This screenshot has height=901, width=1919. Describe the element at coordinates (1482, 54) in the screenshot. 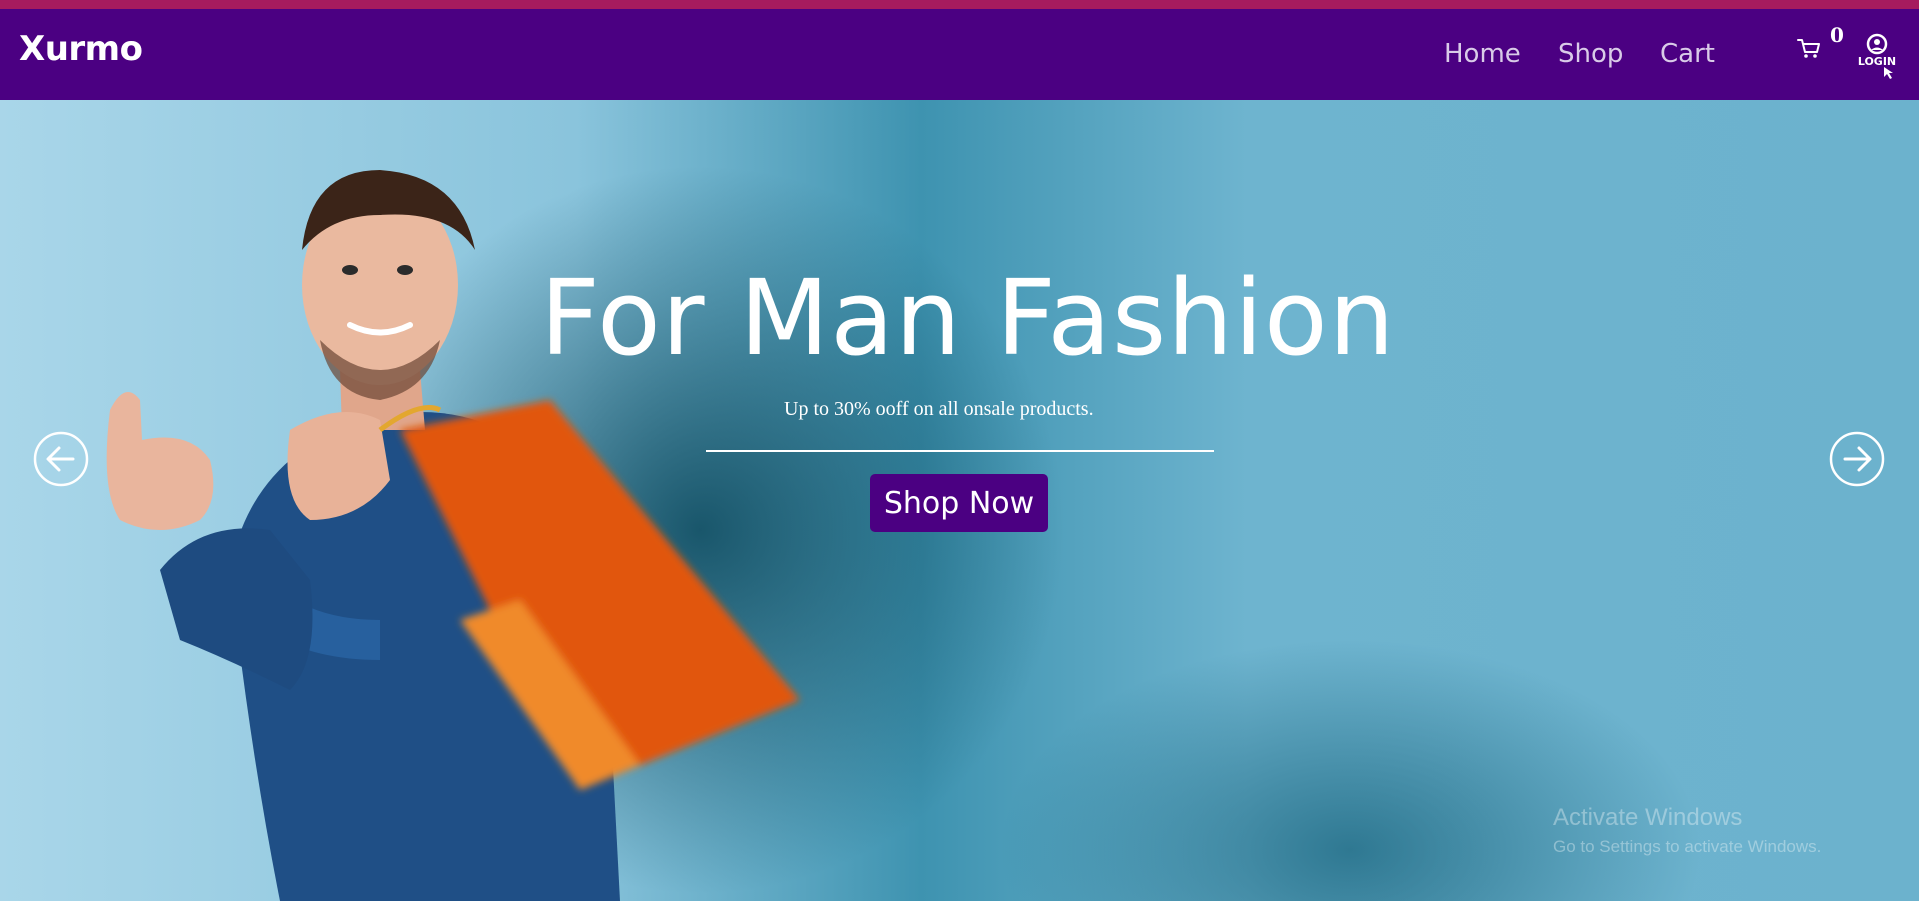

I see `nav-link-home: Home` at that location.